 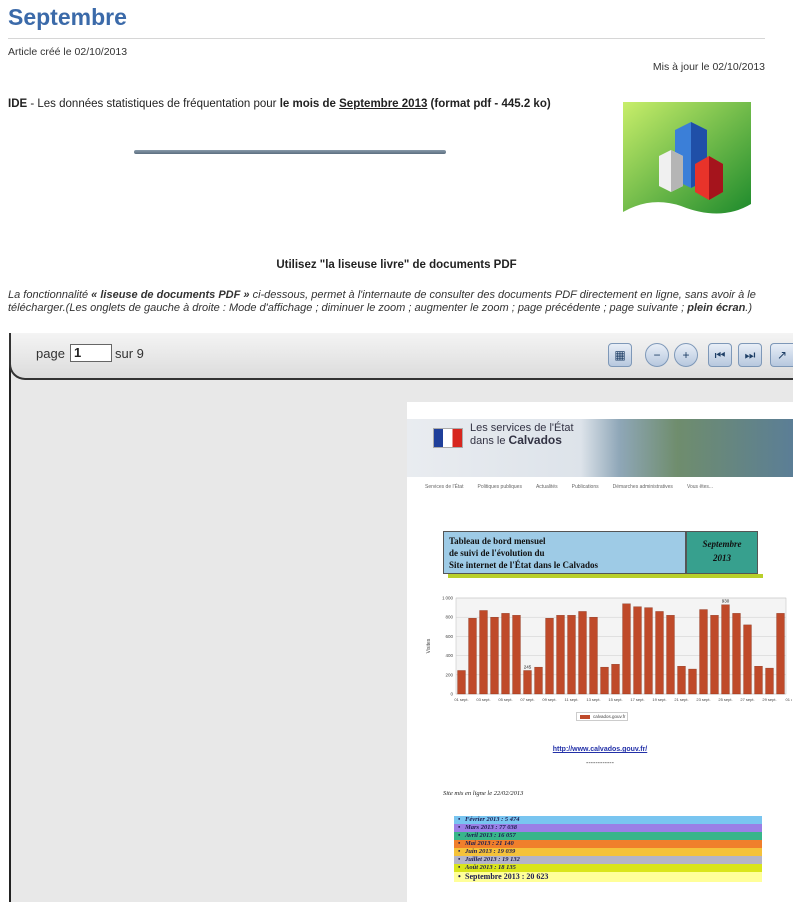 I want to click on zoom-out-button: −, so click(x=657, y=355).